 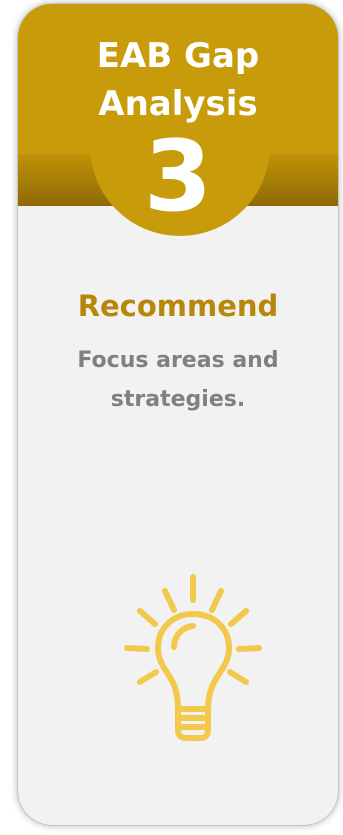 What do you see at coordinates (178, 80) in the screenshot?
I see `card-title: EAB Gap Analysis` at bounding box center [178, 80].